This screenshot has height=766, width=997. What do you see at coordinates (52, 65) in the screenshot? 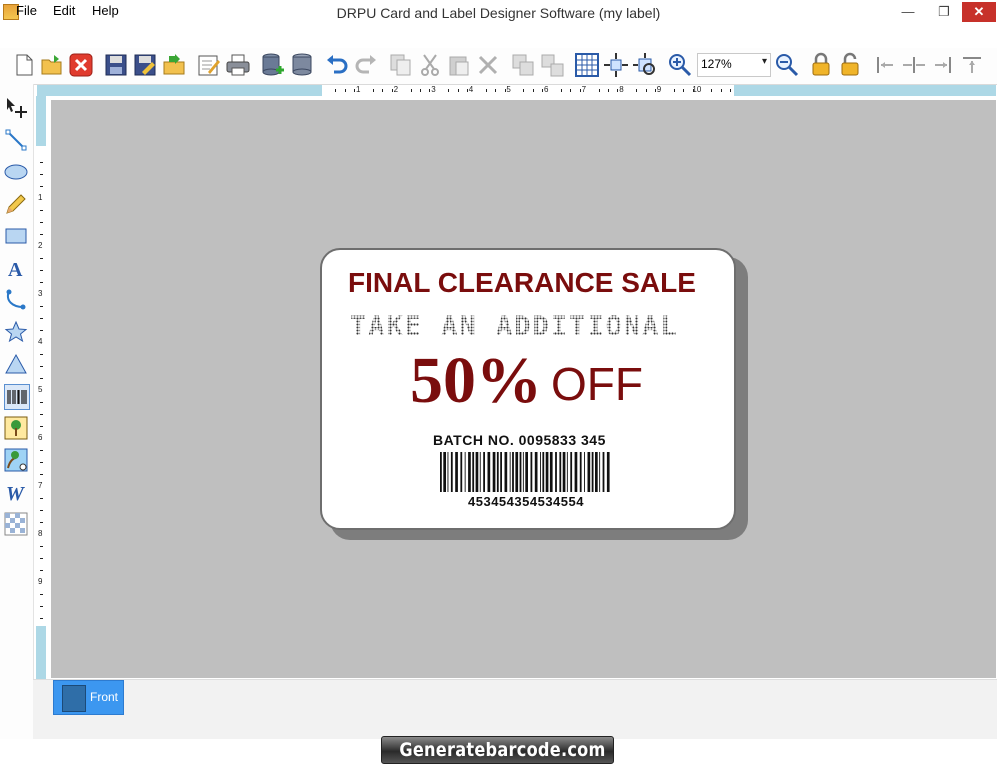
I see `open-icon` at bounding box center [52, 65].